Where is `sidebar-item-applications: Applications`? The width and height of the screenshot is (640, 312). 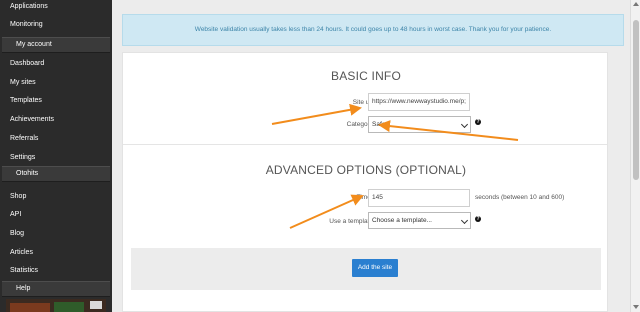 sidebar-item-applications: Applications is located at coordinates (29, 7).